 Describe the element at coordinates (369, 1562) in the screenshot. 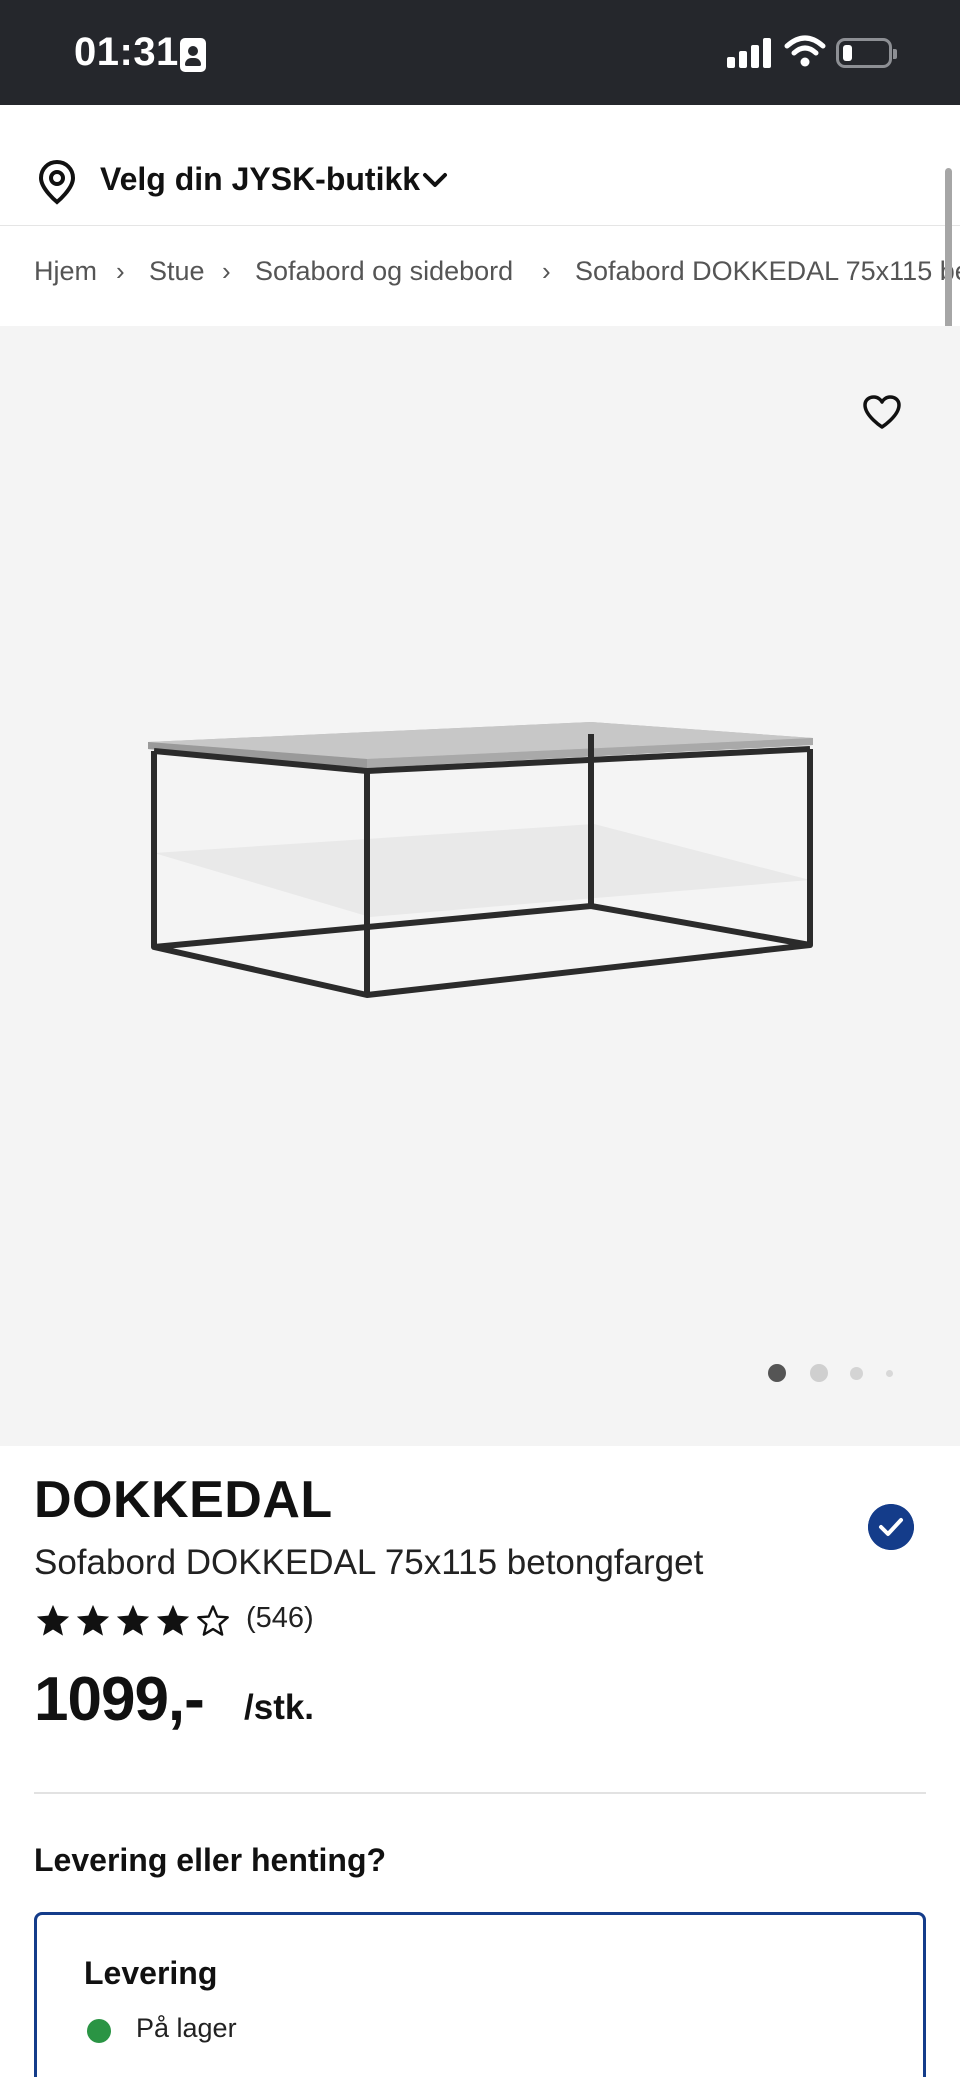

I see `product-name: Sofabord DOKKEDAL 75x115 betongfarget` at that location.